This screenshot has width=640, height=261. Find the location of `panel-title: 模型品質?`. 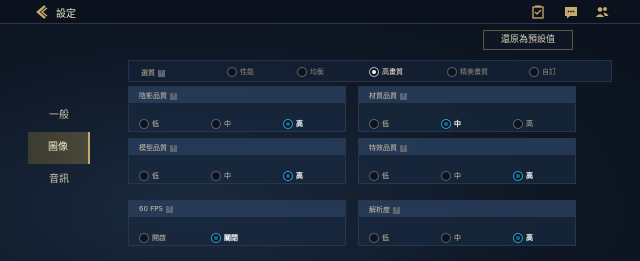

panel-title: 模型品質? is located at coordinates (237, 147).